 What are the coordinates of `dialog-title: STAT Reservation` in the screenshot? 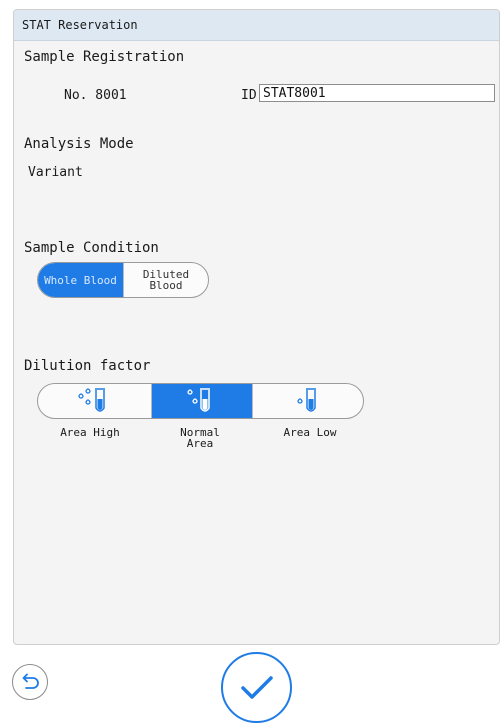 It's located at (80, 25).